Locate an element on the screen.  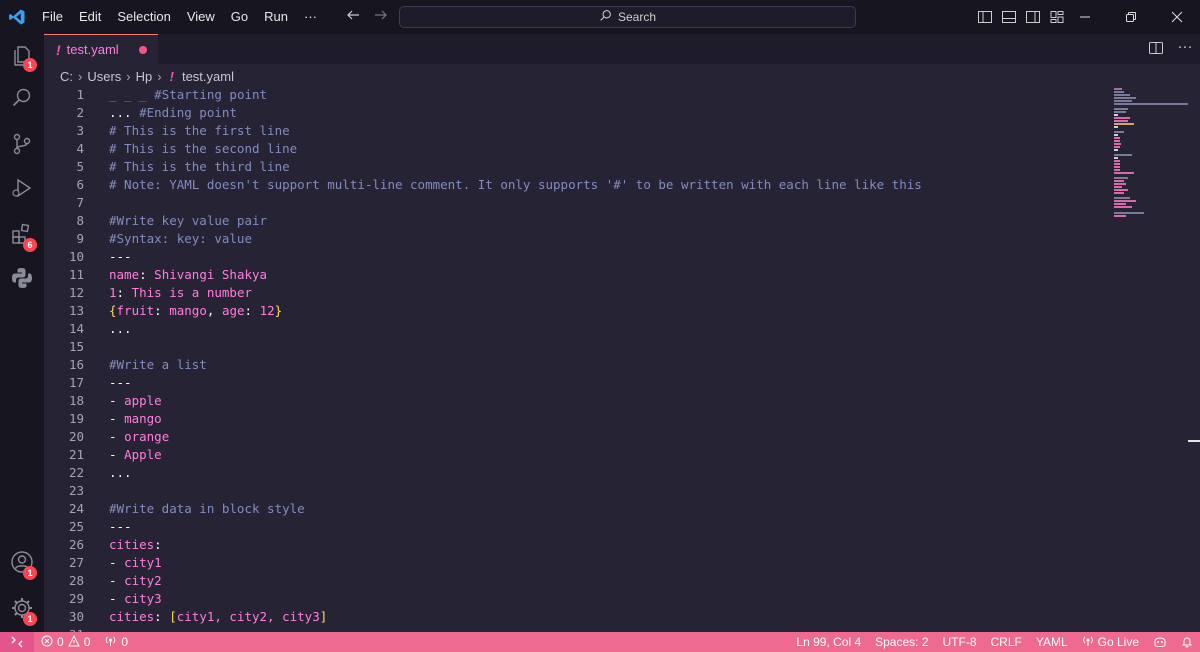
manage-button: 1 is located at coordinates (22, 610).